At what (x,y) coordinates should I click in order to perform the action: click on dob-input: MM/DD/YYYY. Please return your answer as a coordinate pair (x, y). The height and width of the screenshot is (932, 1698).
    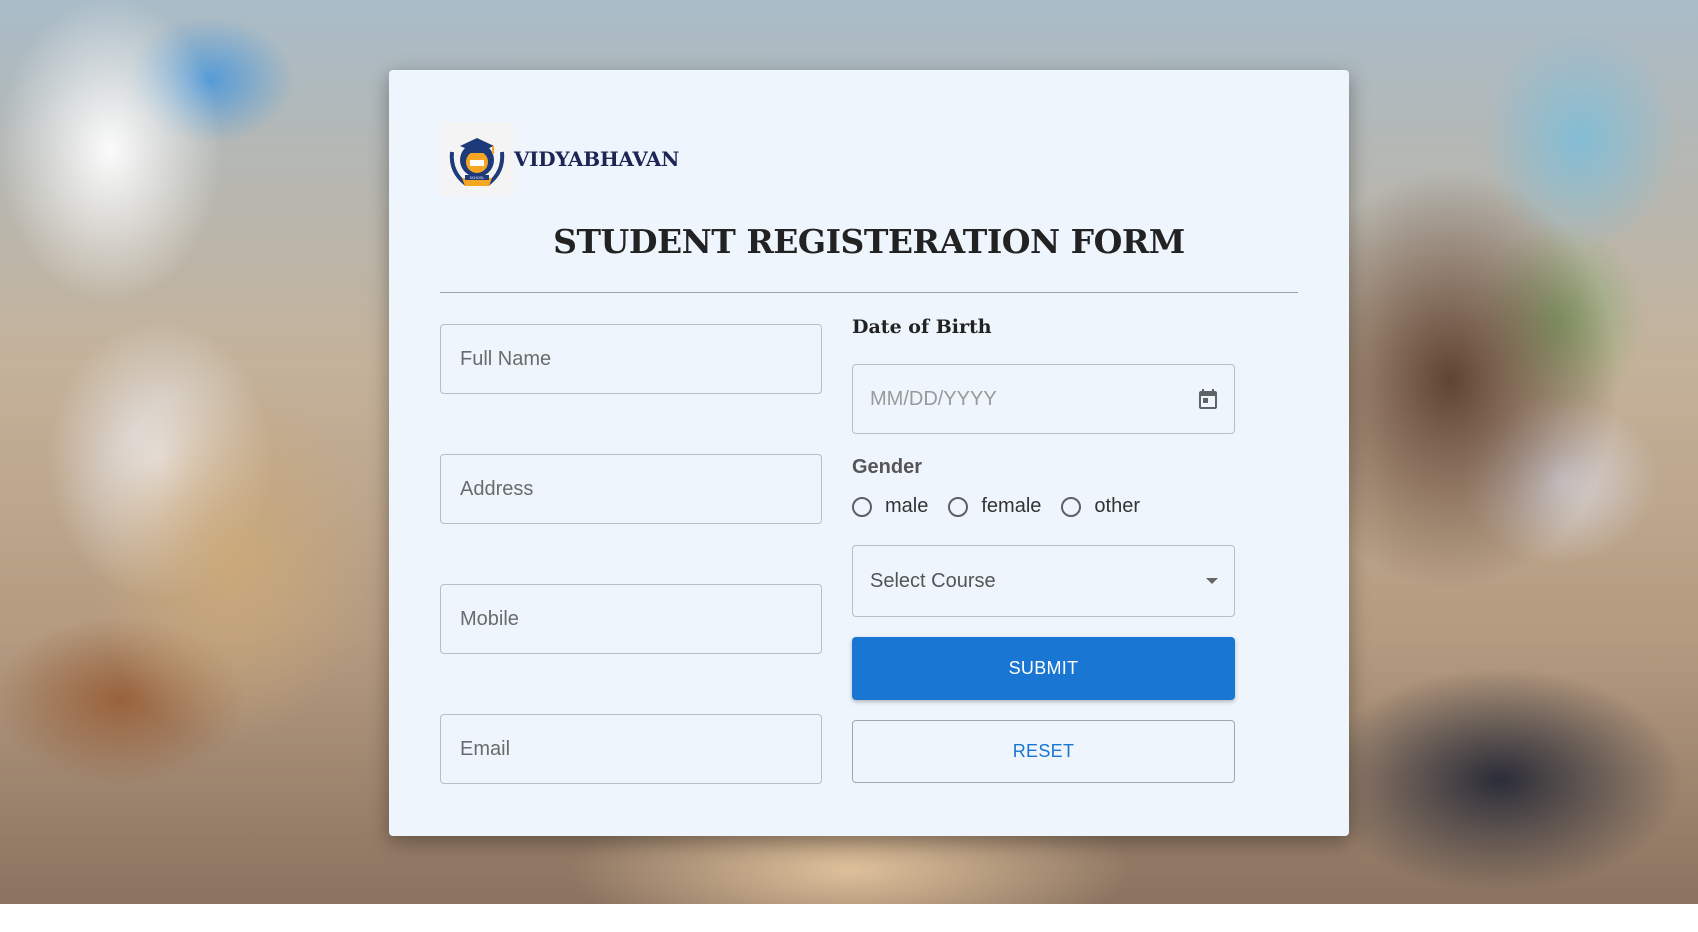
    Looking at the image, I should click on (1043, 399).